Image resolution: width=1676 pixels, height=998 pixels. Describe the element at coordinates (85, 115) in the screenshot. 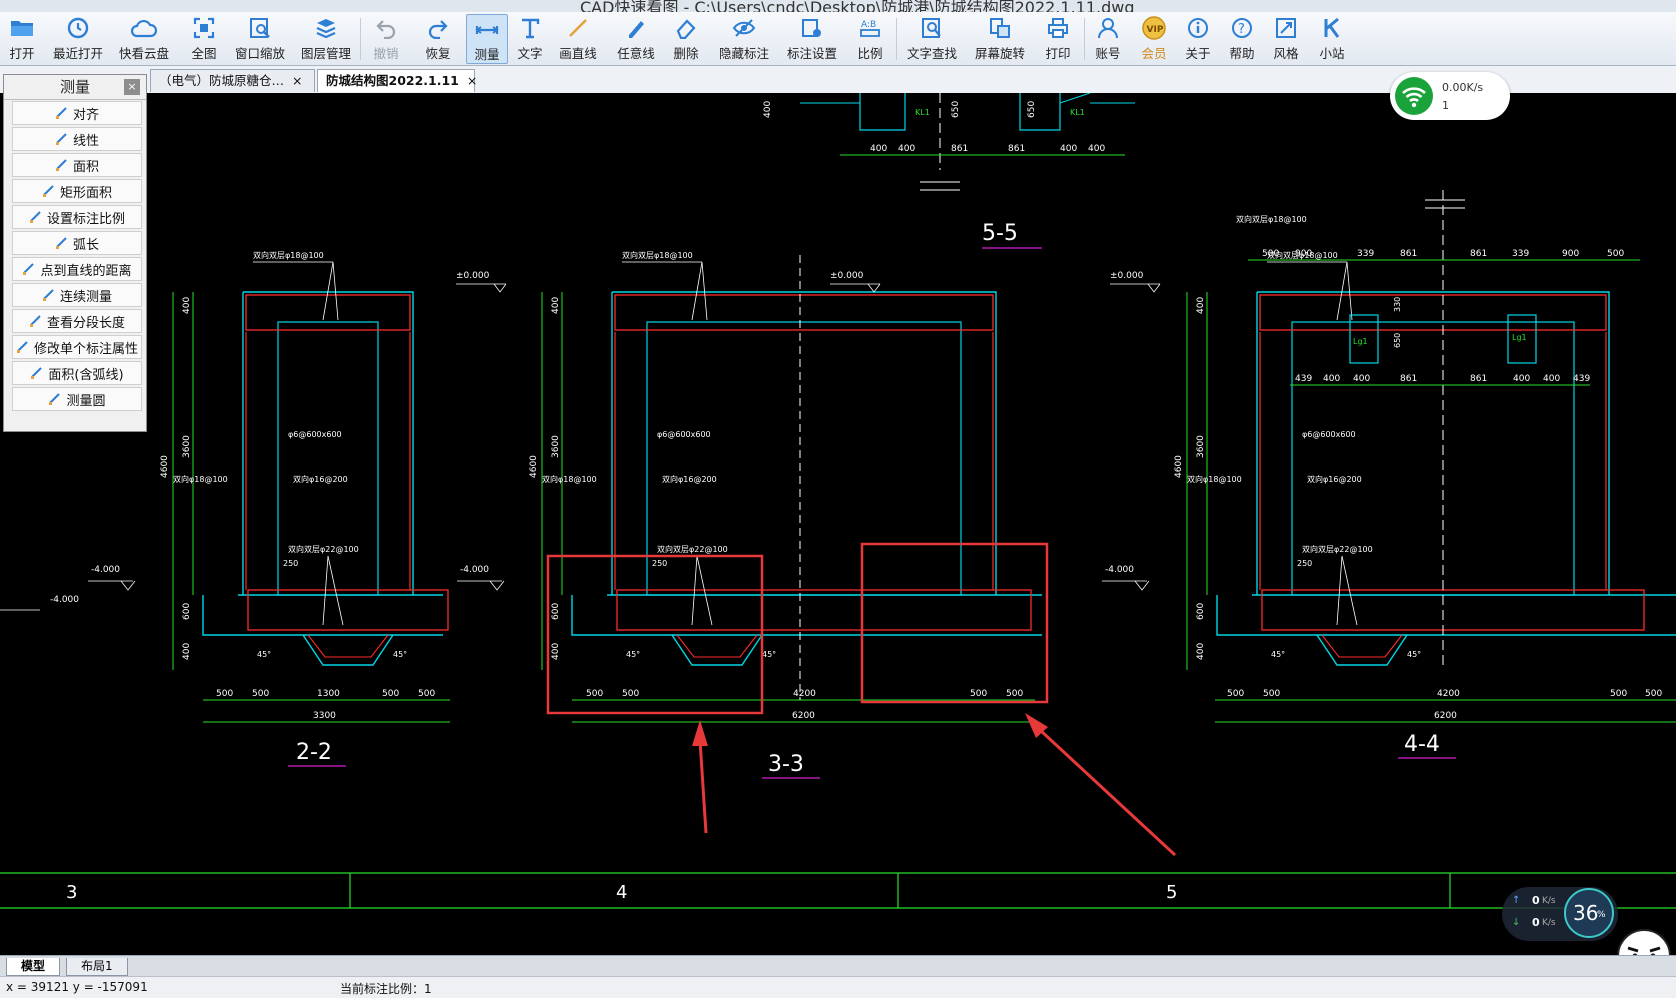

I see `measure-item-label: 对齐` at that location.